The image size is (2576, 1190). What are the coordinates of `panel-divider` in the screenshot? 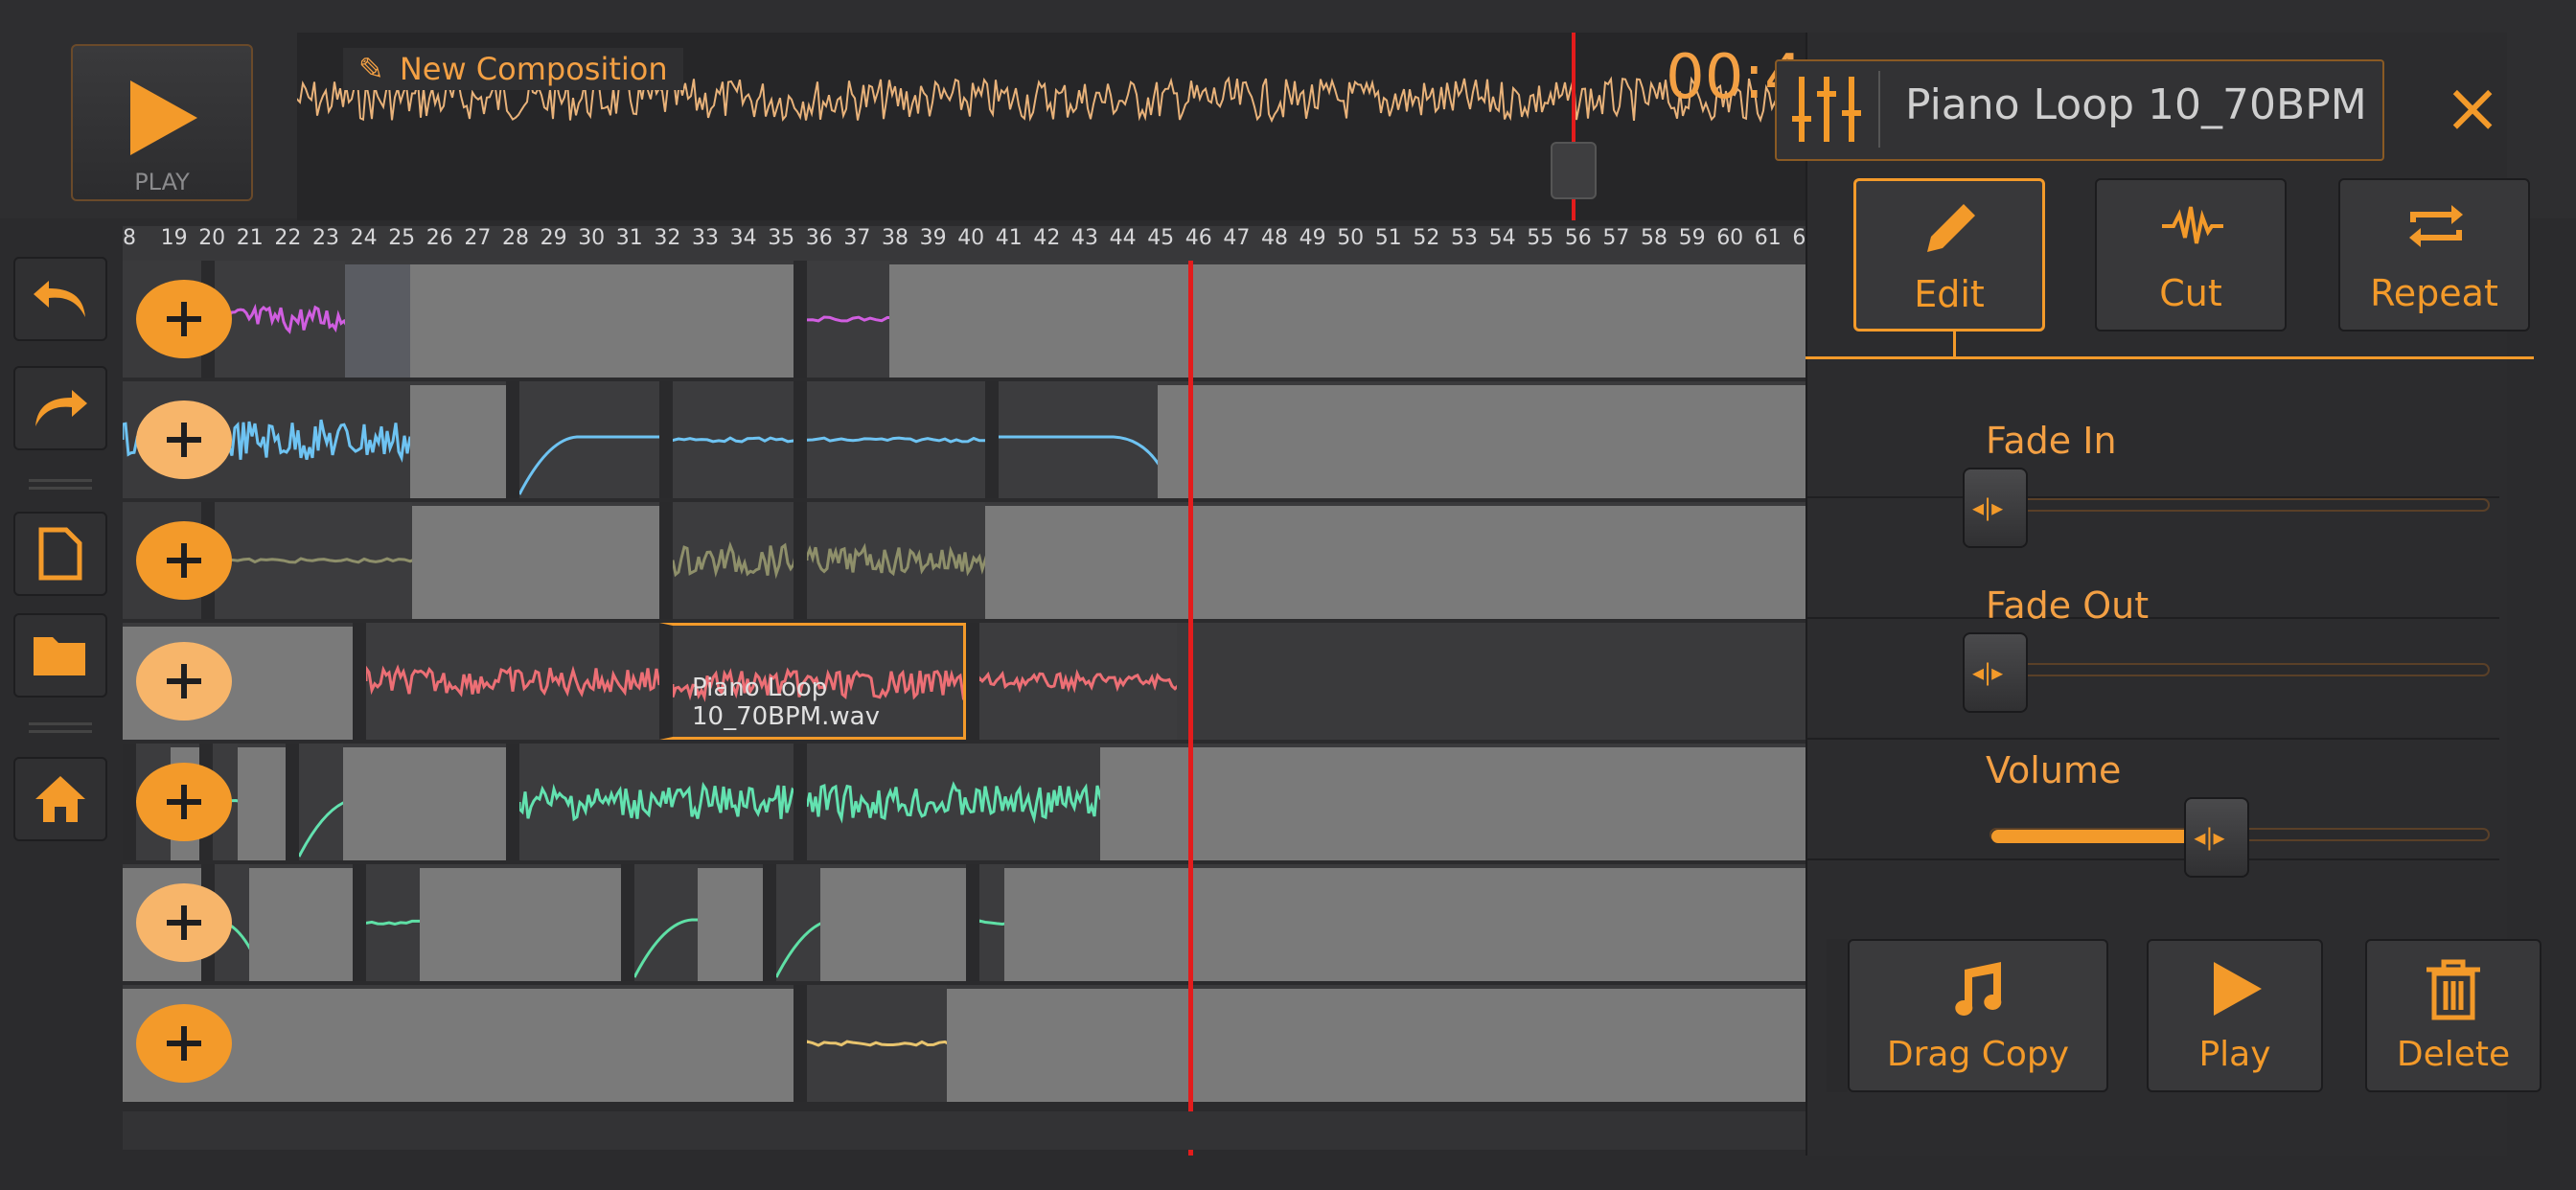 It's located at (2152, 739).